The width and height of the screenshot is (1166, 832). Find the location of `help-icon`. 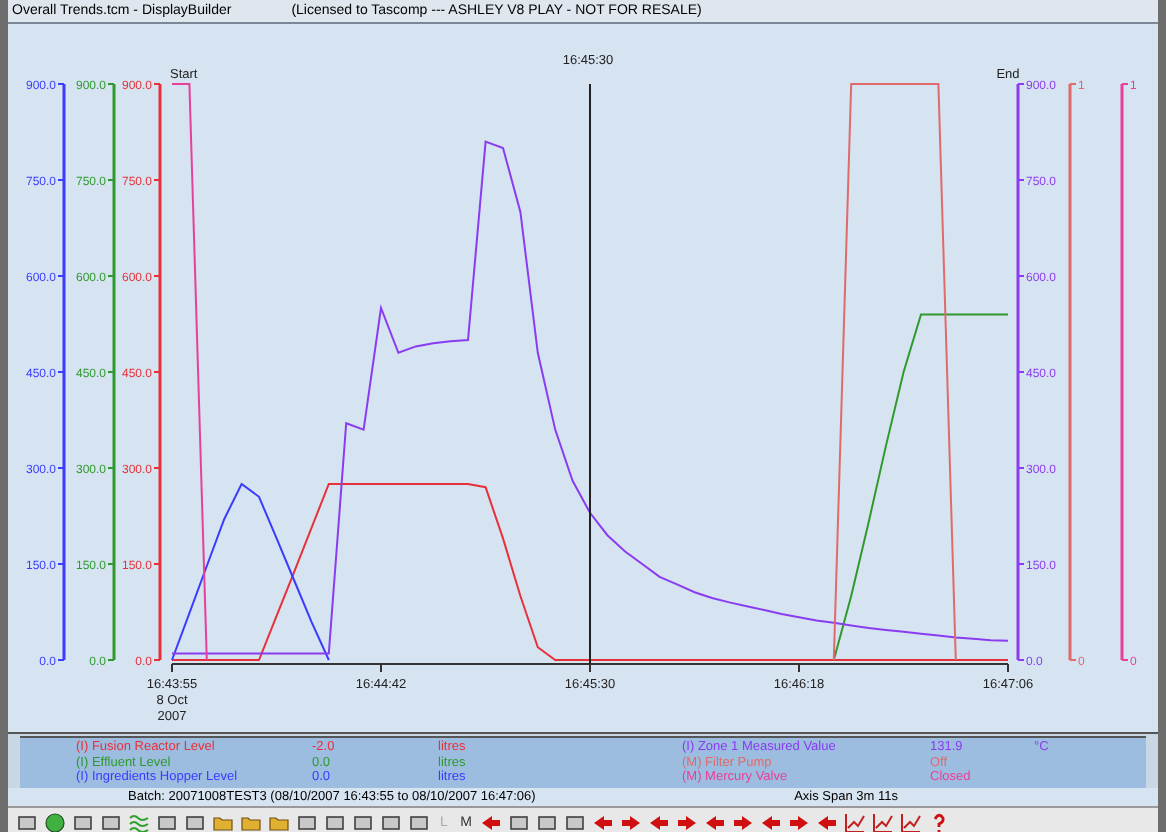

help-icon is located at coordinates (939, 821).